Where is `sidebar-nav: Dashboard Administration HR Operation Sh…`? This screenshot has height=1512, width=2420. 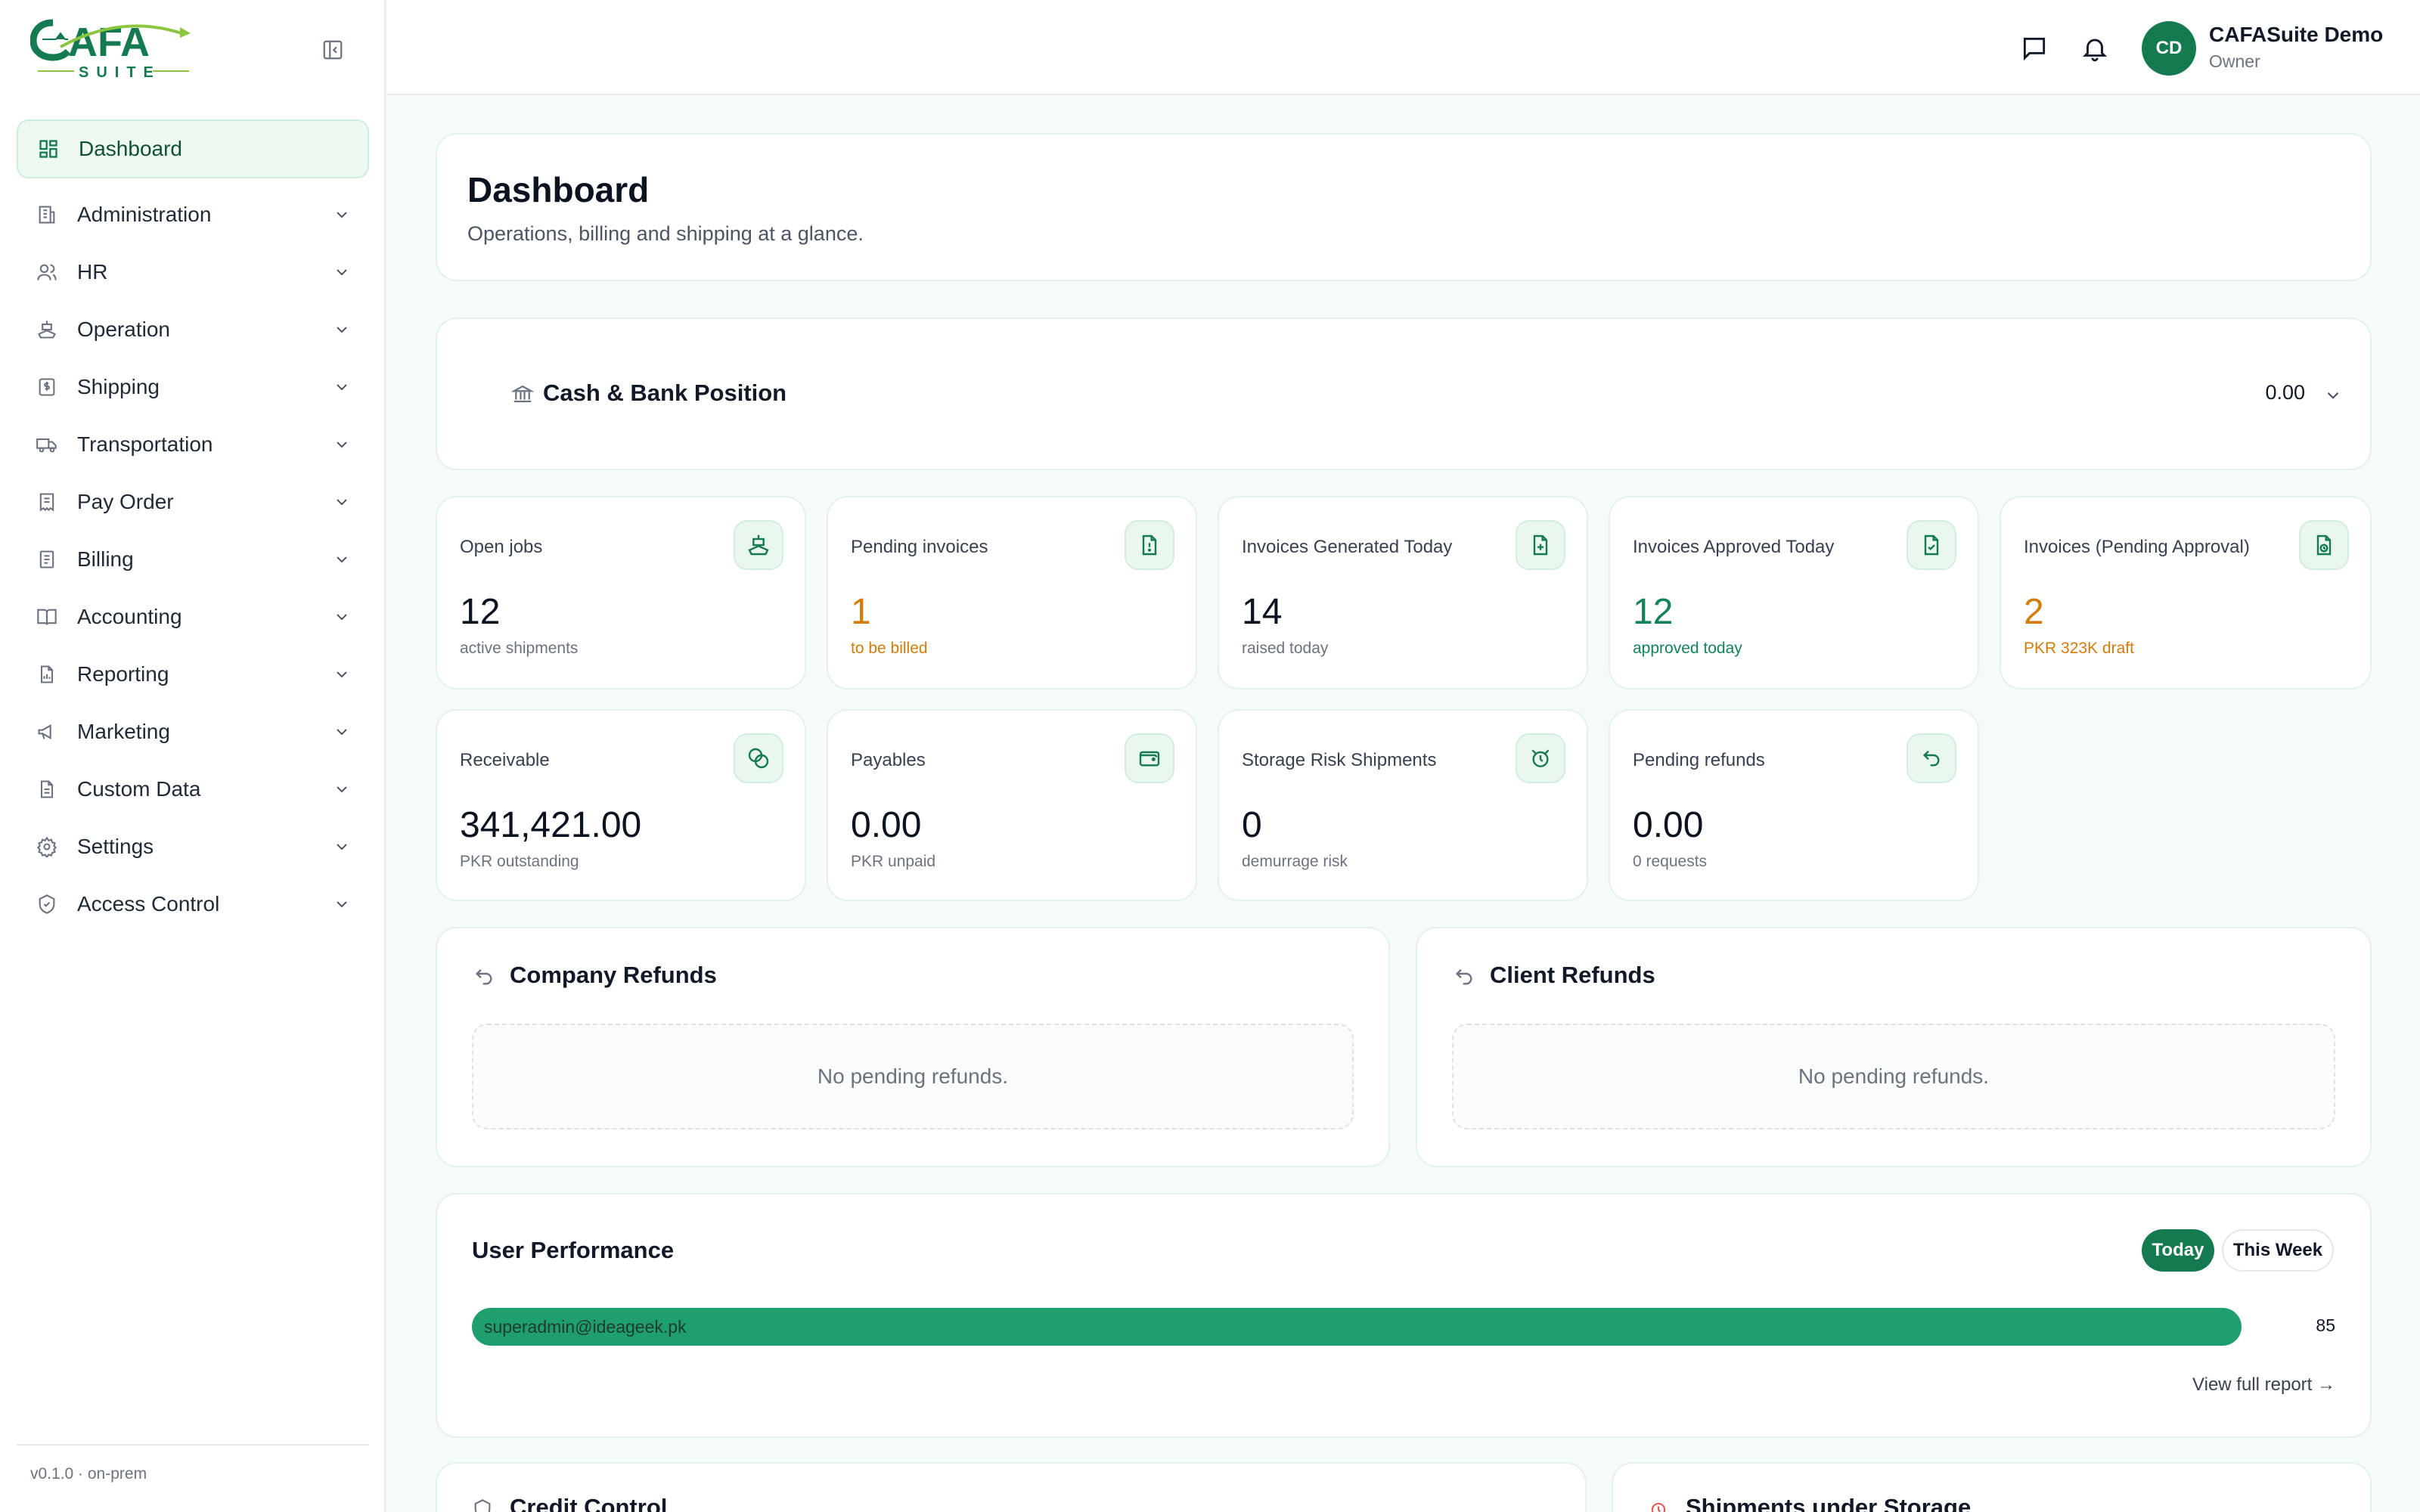
sidebar-nav: Dashboard Administration HR Operation Sh… is located at coordinates (193, 526).